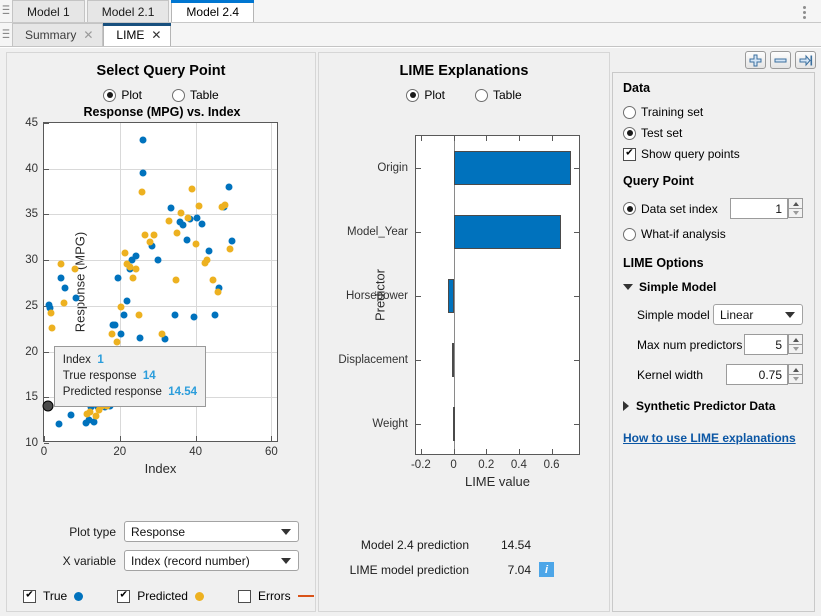  Describe the element at coordinates (546, 569) in the screenshot. I see `info-icon: i` at that location.